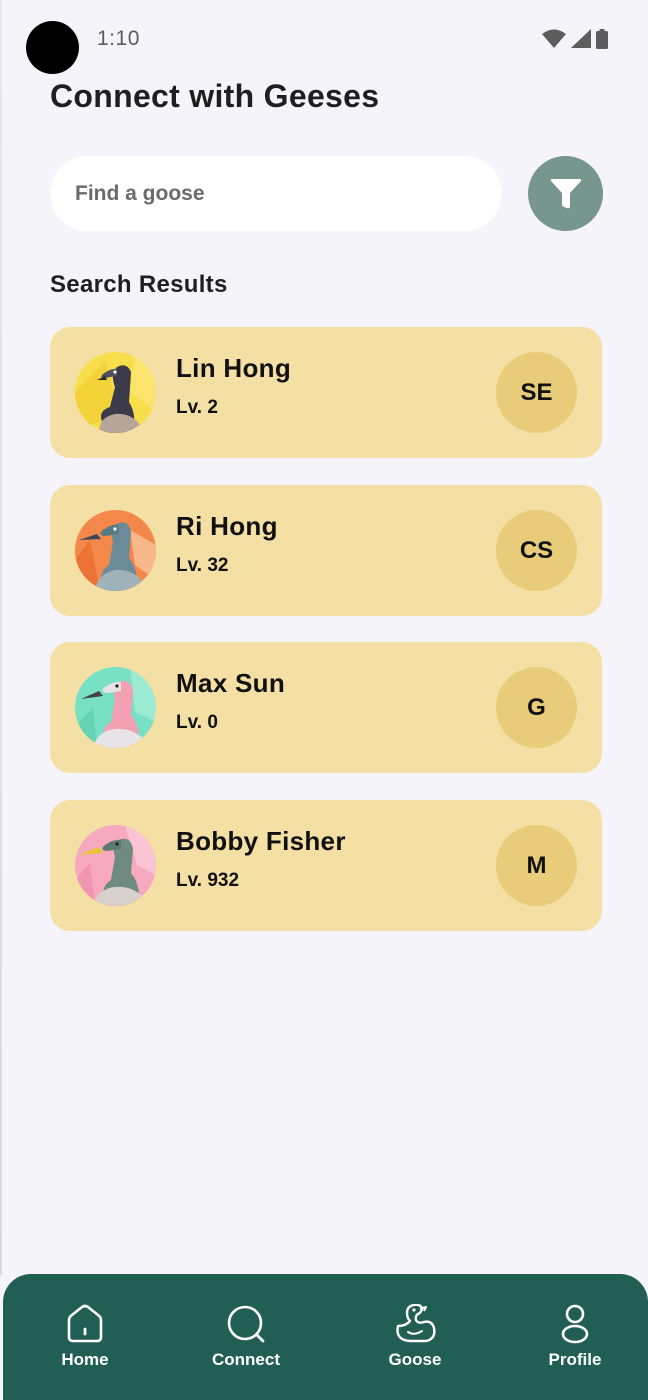 The width and height of the screenshot is (648, 1400). I want to click on filter-button, so click(565, 193).